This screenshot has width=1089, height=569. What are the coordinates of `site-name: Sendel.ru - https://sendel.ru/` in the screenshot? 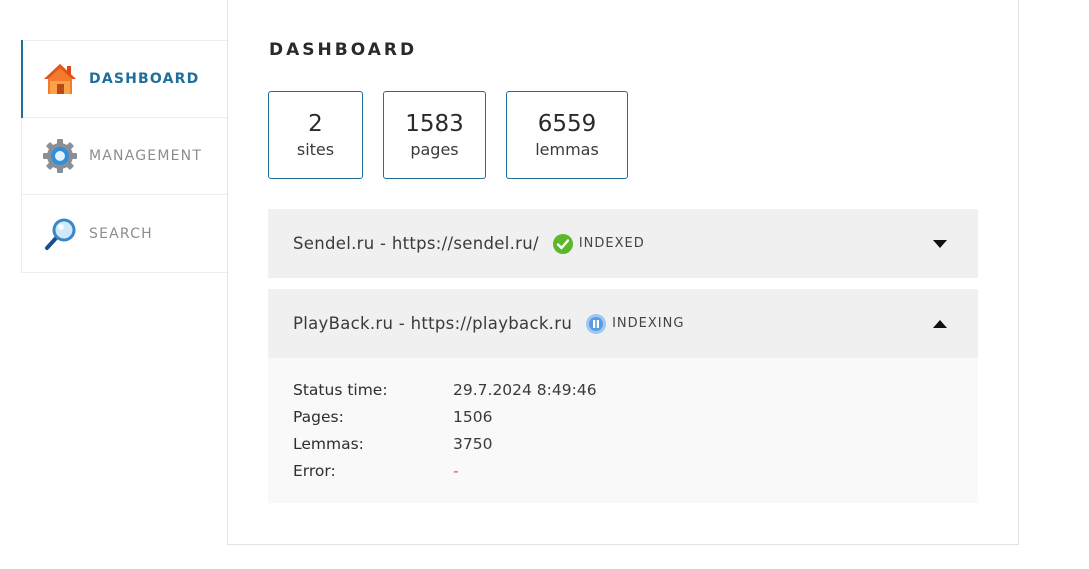 It's located at (416, 243).